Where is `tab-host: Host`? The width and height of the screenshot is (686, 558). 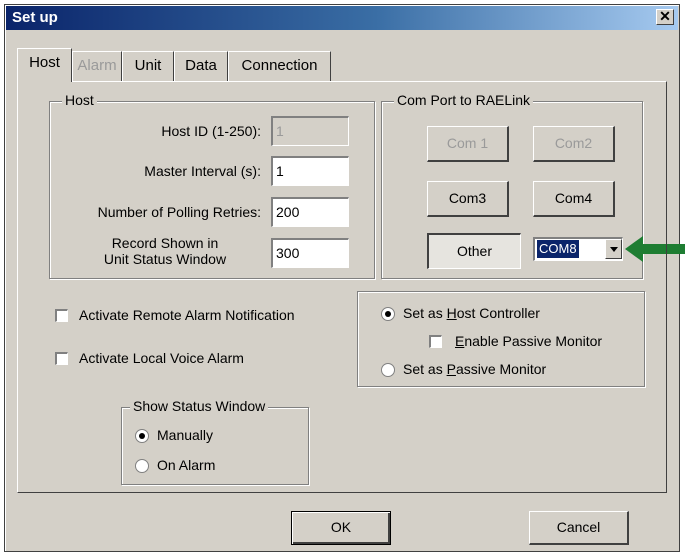 tab-host: Host is located at coordinates (44, 65).